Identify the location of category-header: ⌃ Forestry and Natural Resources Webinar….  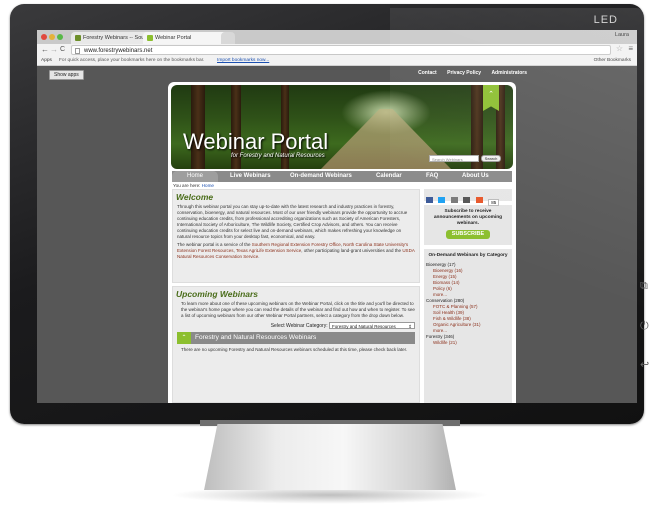
(296, 338).